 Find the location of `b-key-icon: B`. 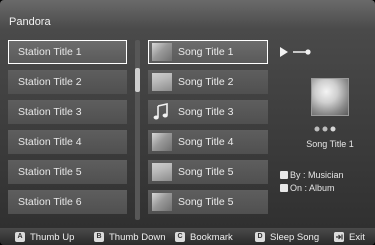

b-key-icon: B is located at coordinates (99, 237).